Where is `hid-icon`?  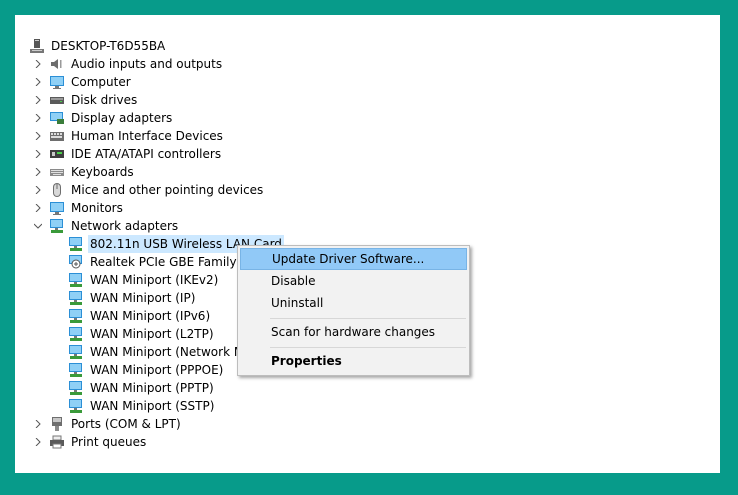 hid-icon is located at coordinates (57, 136).